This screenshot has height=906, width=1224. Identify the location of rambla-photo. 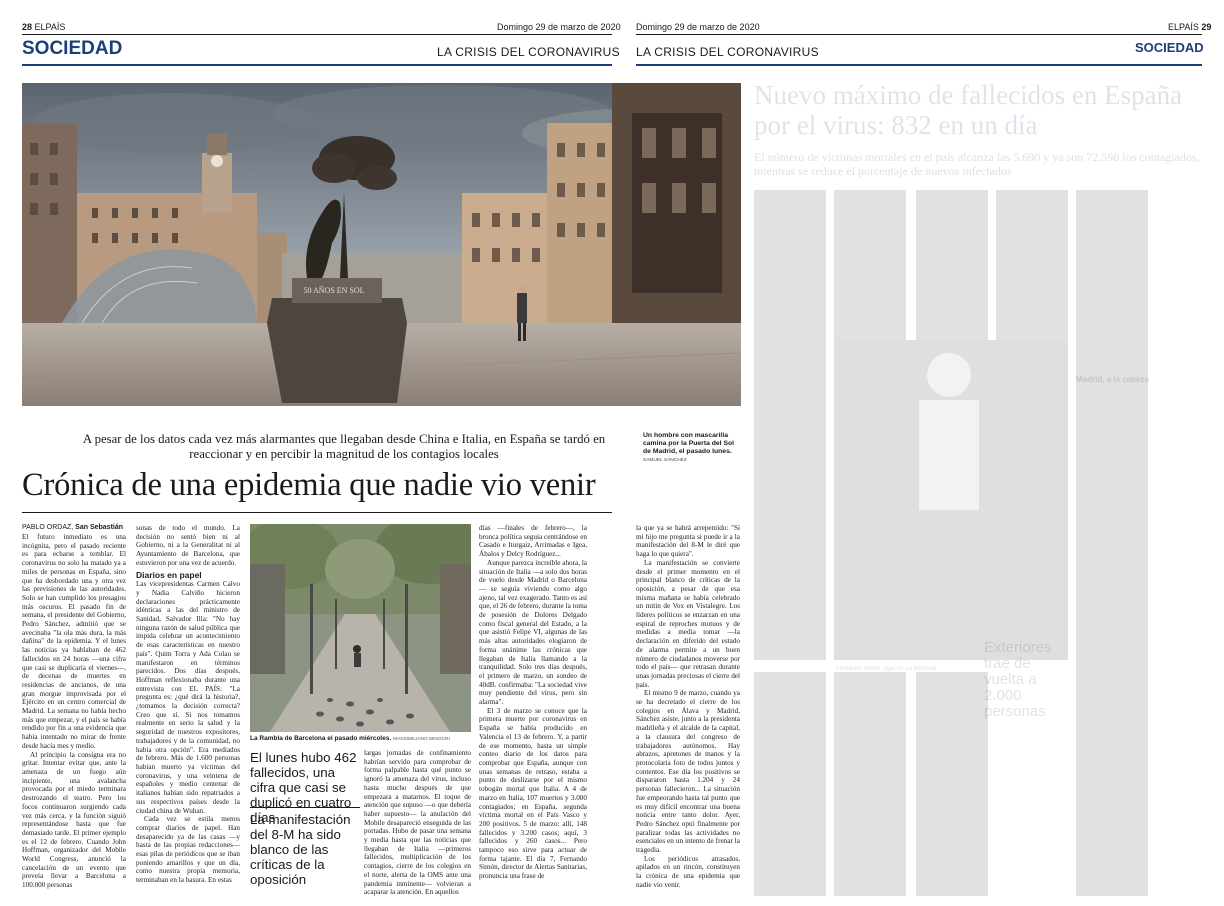
(360, 628).